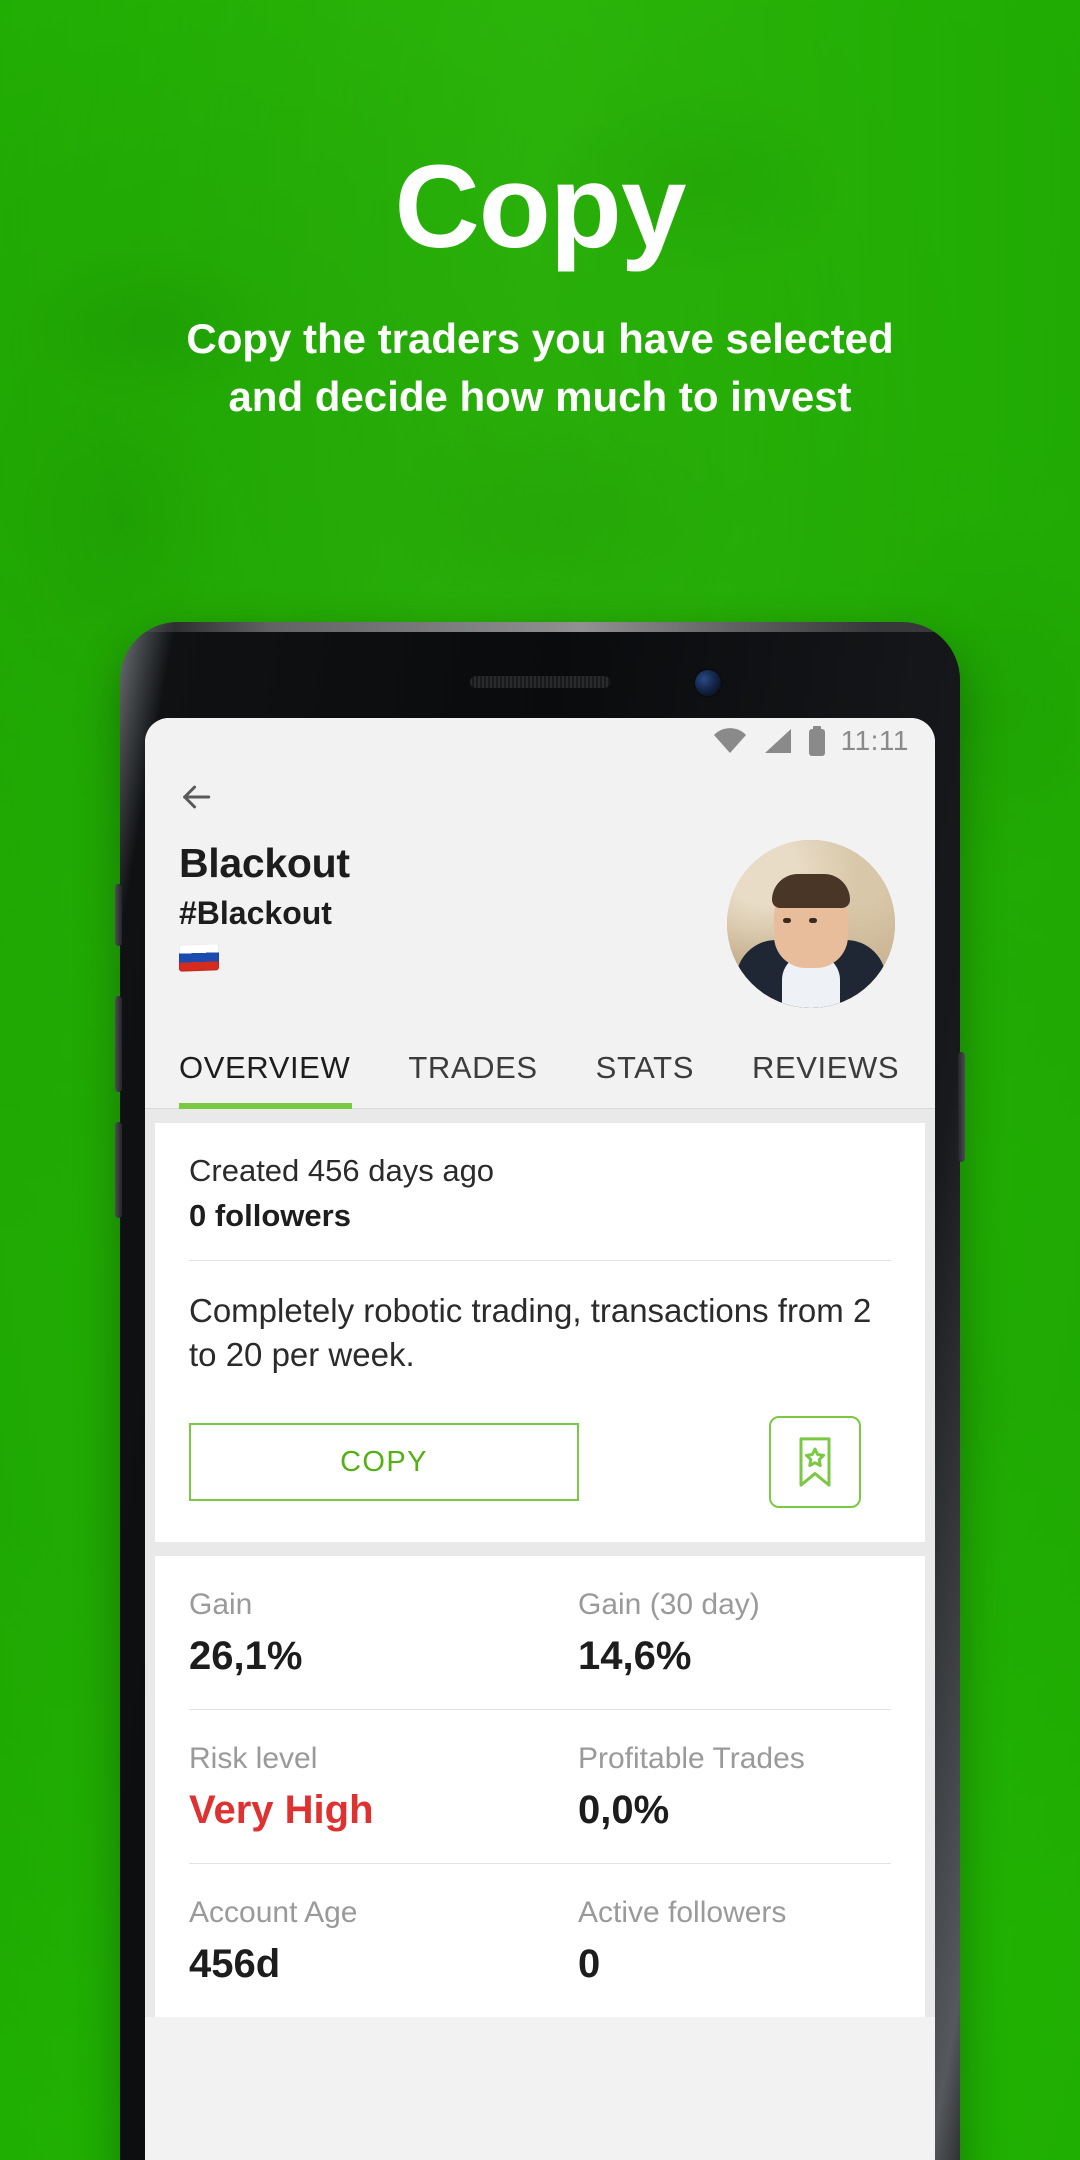 This screenshot has height=2160, width=1080. Describe the element at coordinates (777, 741) in the screenshot. I see `signal-icon` at that location.